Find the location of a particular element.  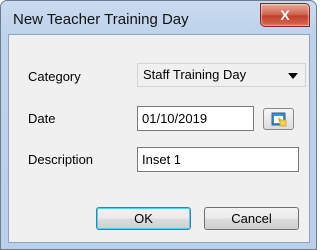

category-value: Staff Training Day is located at coordinates (195, 74).